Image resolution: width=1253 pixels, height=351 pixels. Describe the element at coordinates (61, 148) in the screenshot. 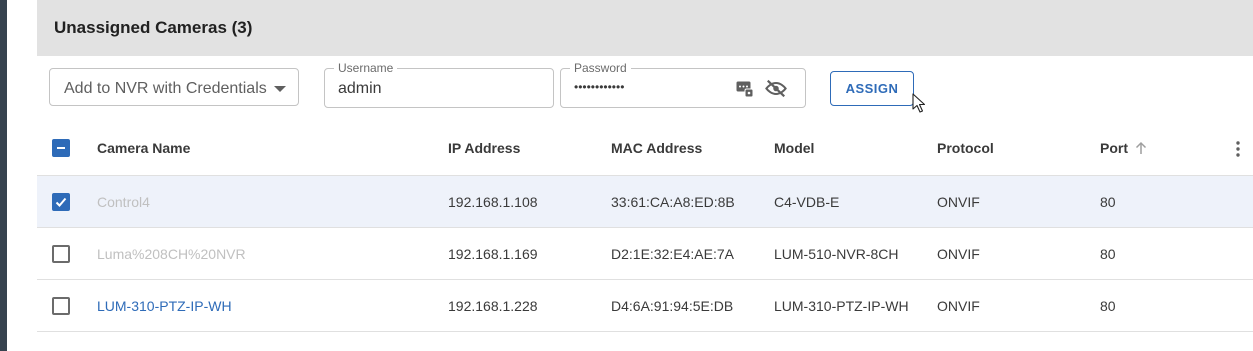

I see `select-all-checkbox` at that location.